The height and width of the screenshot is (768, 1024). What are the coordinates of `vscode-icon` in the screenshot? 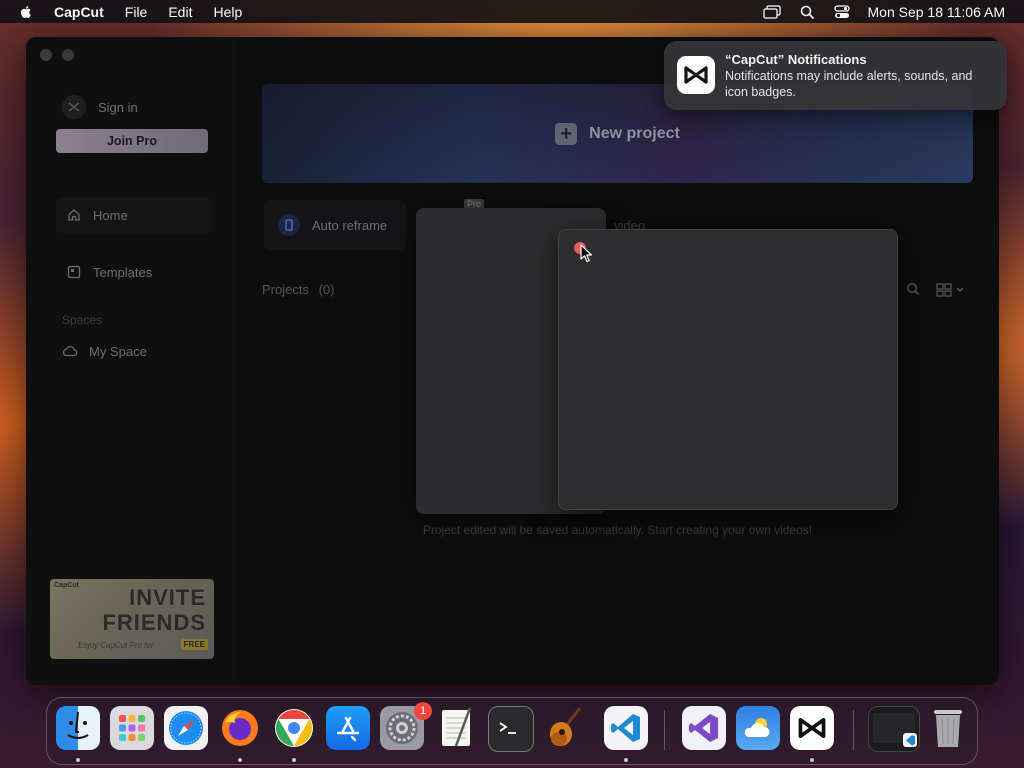 It's located at (626, 728).